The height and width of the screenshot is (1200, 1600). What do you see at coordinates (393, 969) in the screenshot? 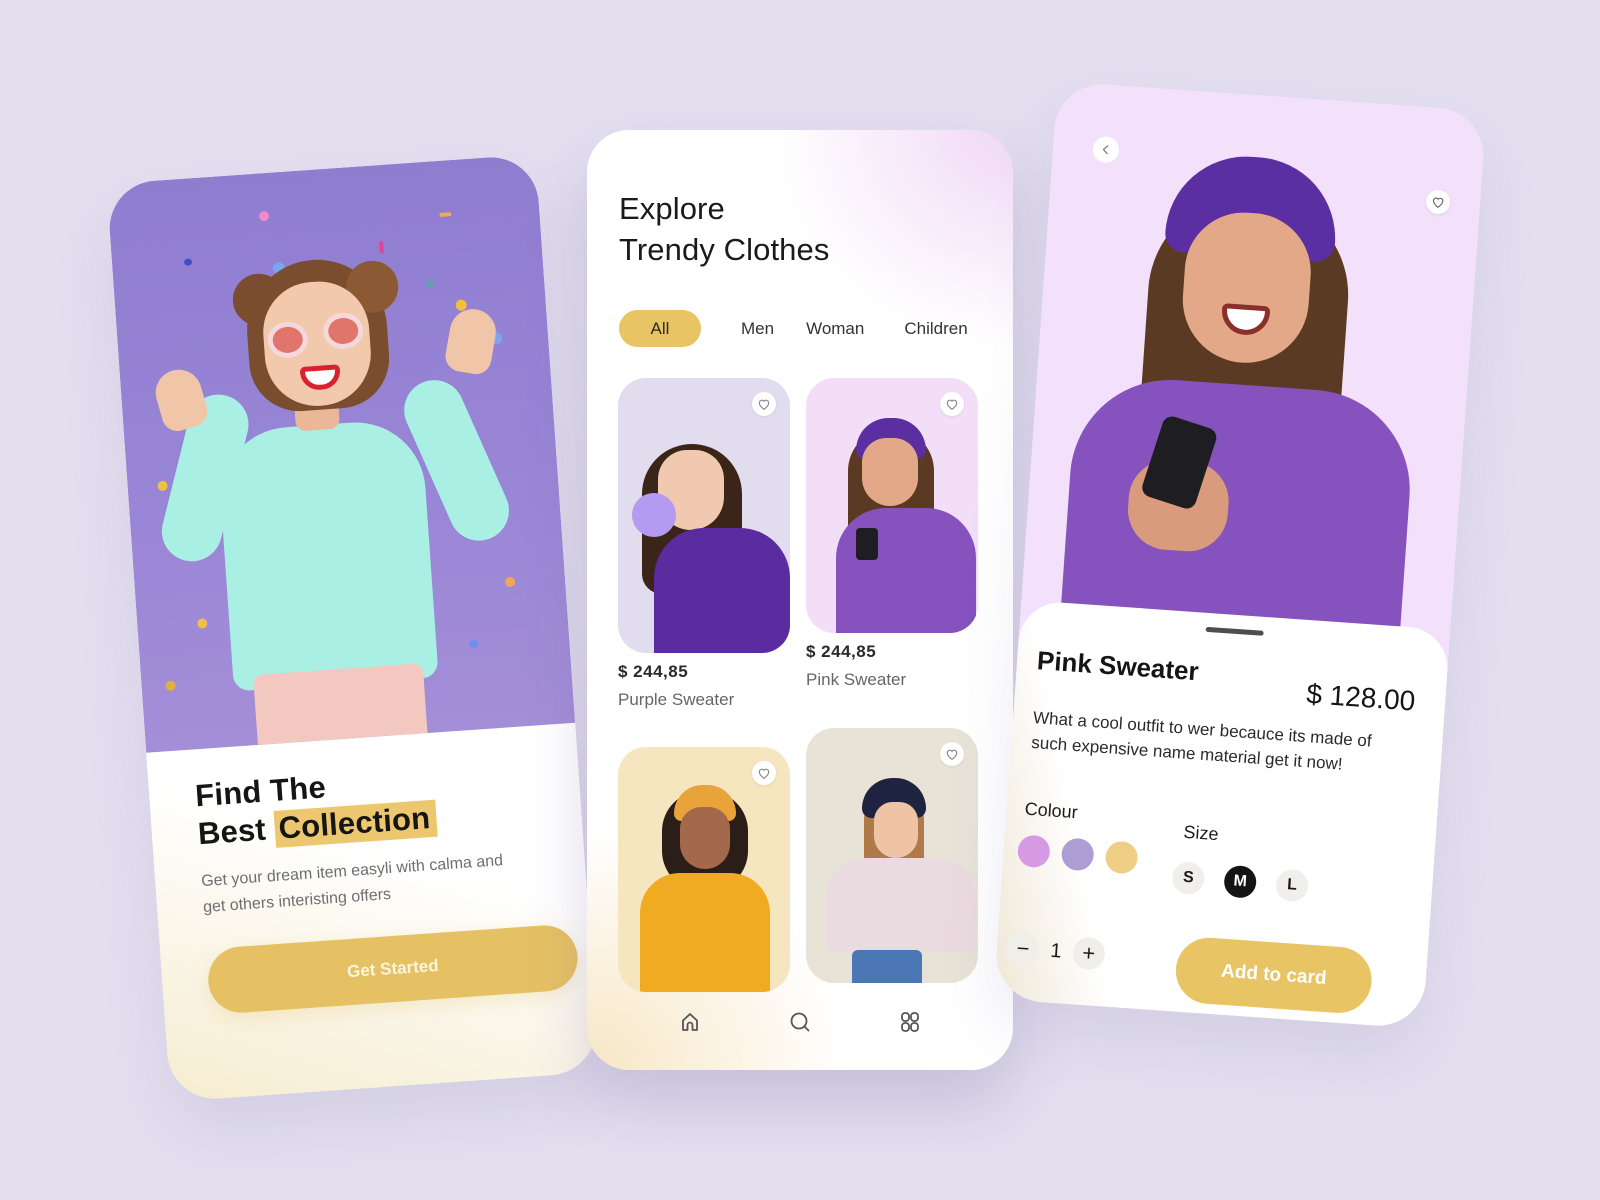
I see `get-started-button: Get Started` at bounding box center [393, 969].